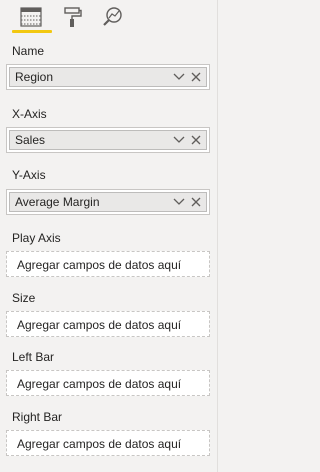  What do you see at coordinates (28, 51) in the screenshot?
I see `name-well-label: Name` at bounding box center [28, 51].